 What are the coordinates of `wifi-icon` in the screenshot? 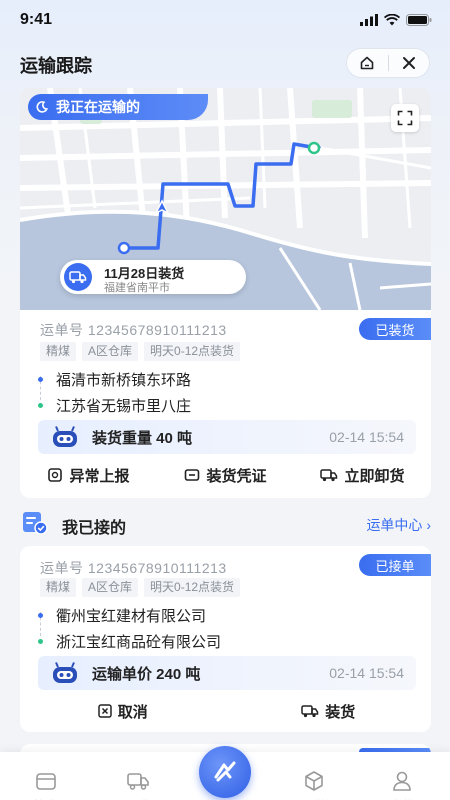 It's located at (392, 20).